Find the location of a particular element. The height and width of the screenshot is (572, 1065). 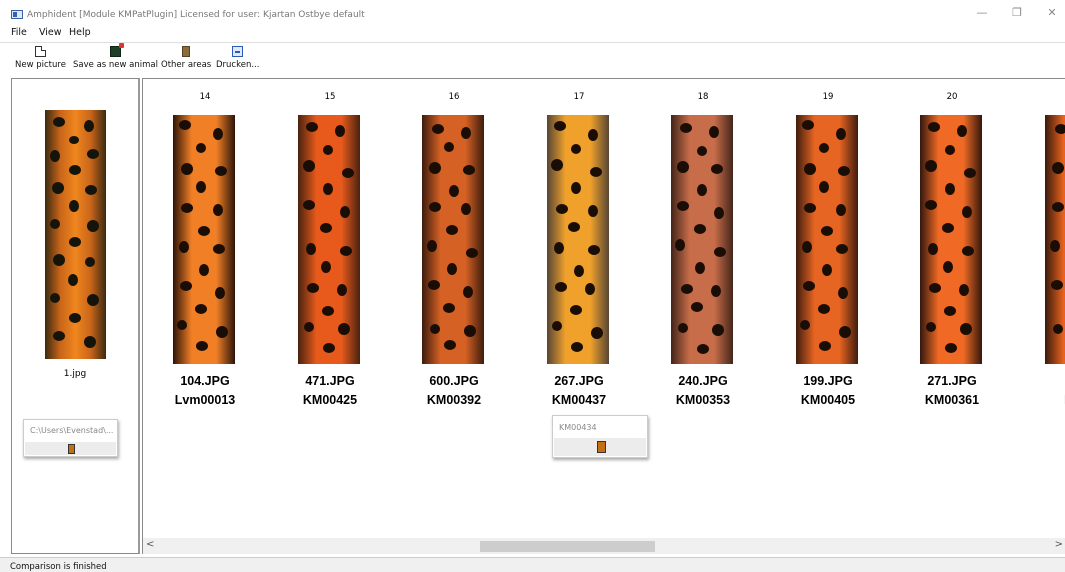

menu-file: File is located at coordinates (19, 32).